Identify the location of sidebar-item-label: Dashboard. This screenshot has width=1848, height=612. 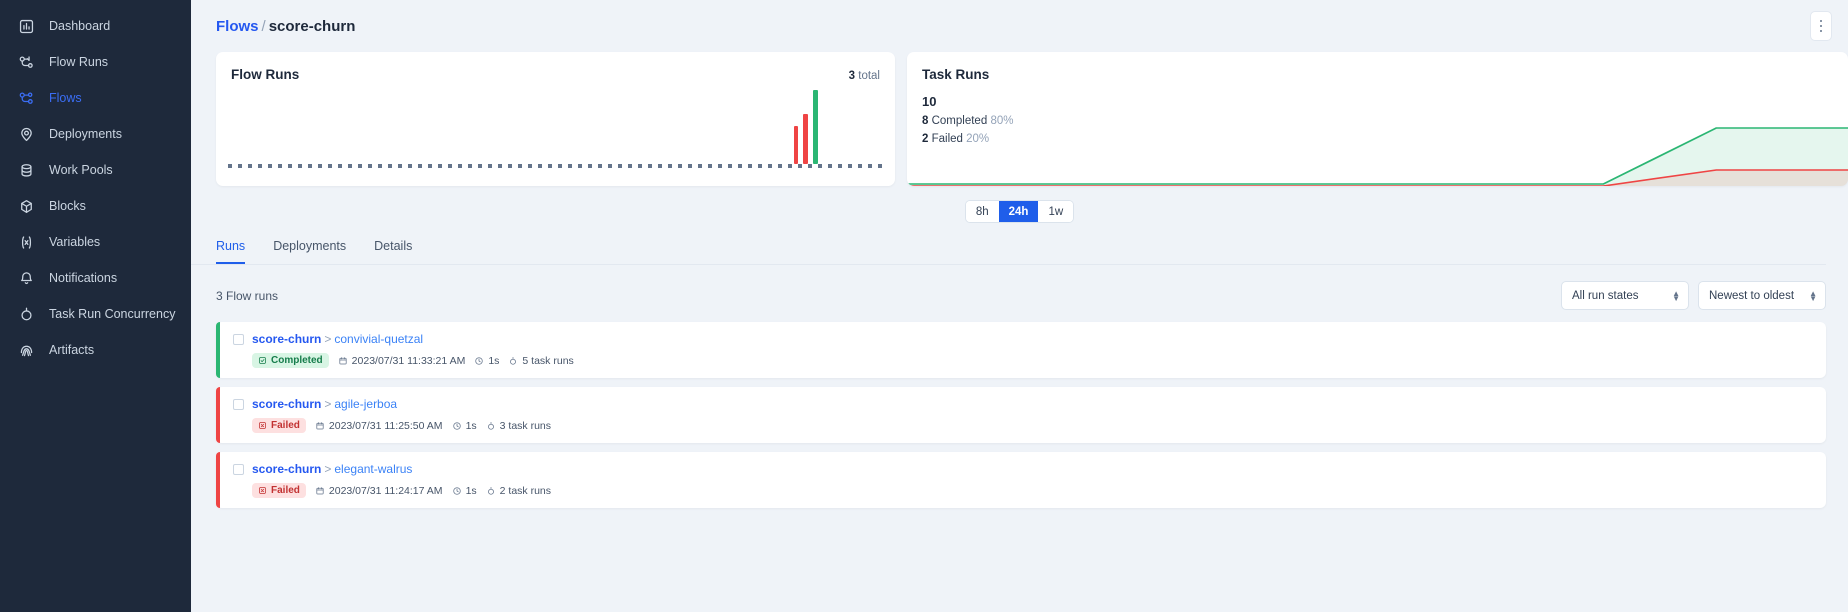
(80, 26).